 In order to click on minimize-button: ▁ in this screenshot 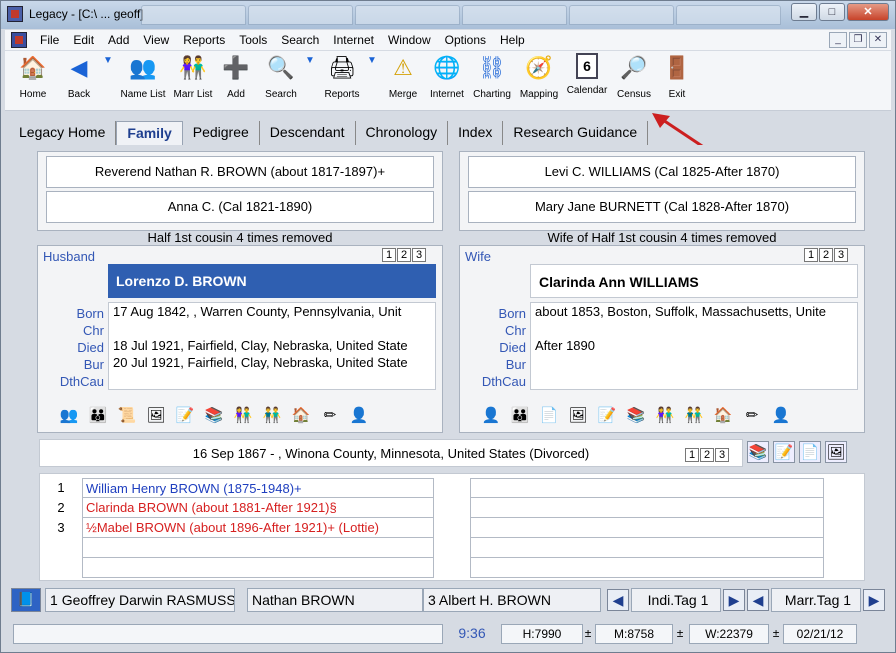, I will do `click(804, 12)`.